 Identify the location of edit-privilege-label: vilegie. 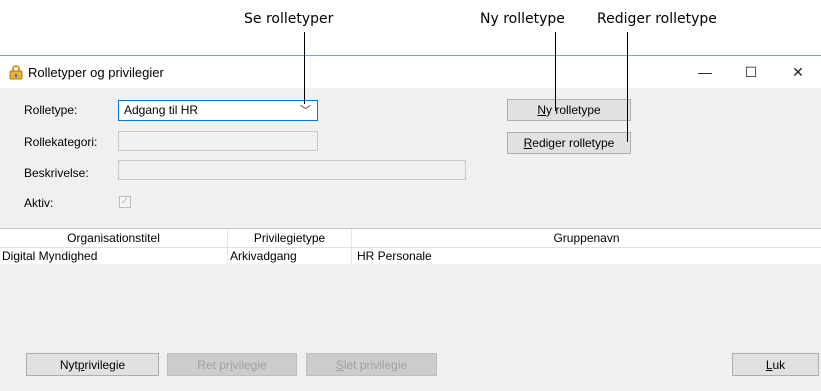
(249, 364).